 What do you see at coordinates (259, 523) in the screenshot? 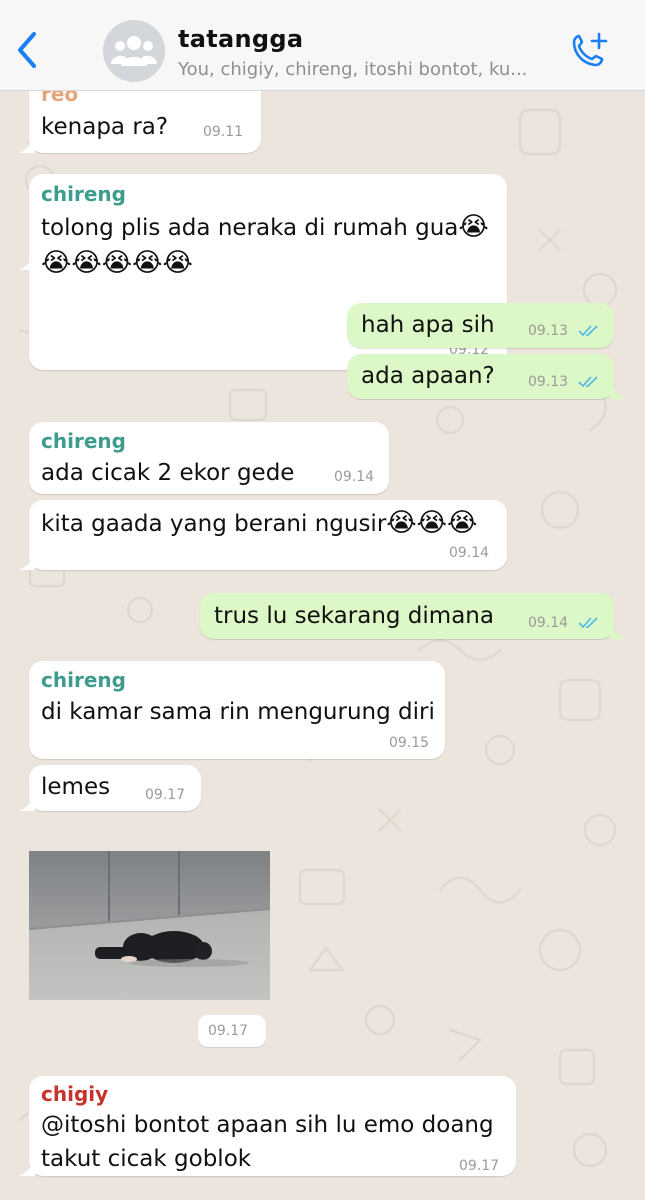
I see `message-text: kita gaada yang berani ngusir😭😭😭` at bounding box center [259, 523].